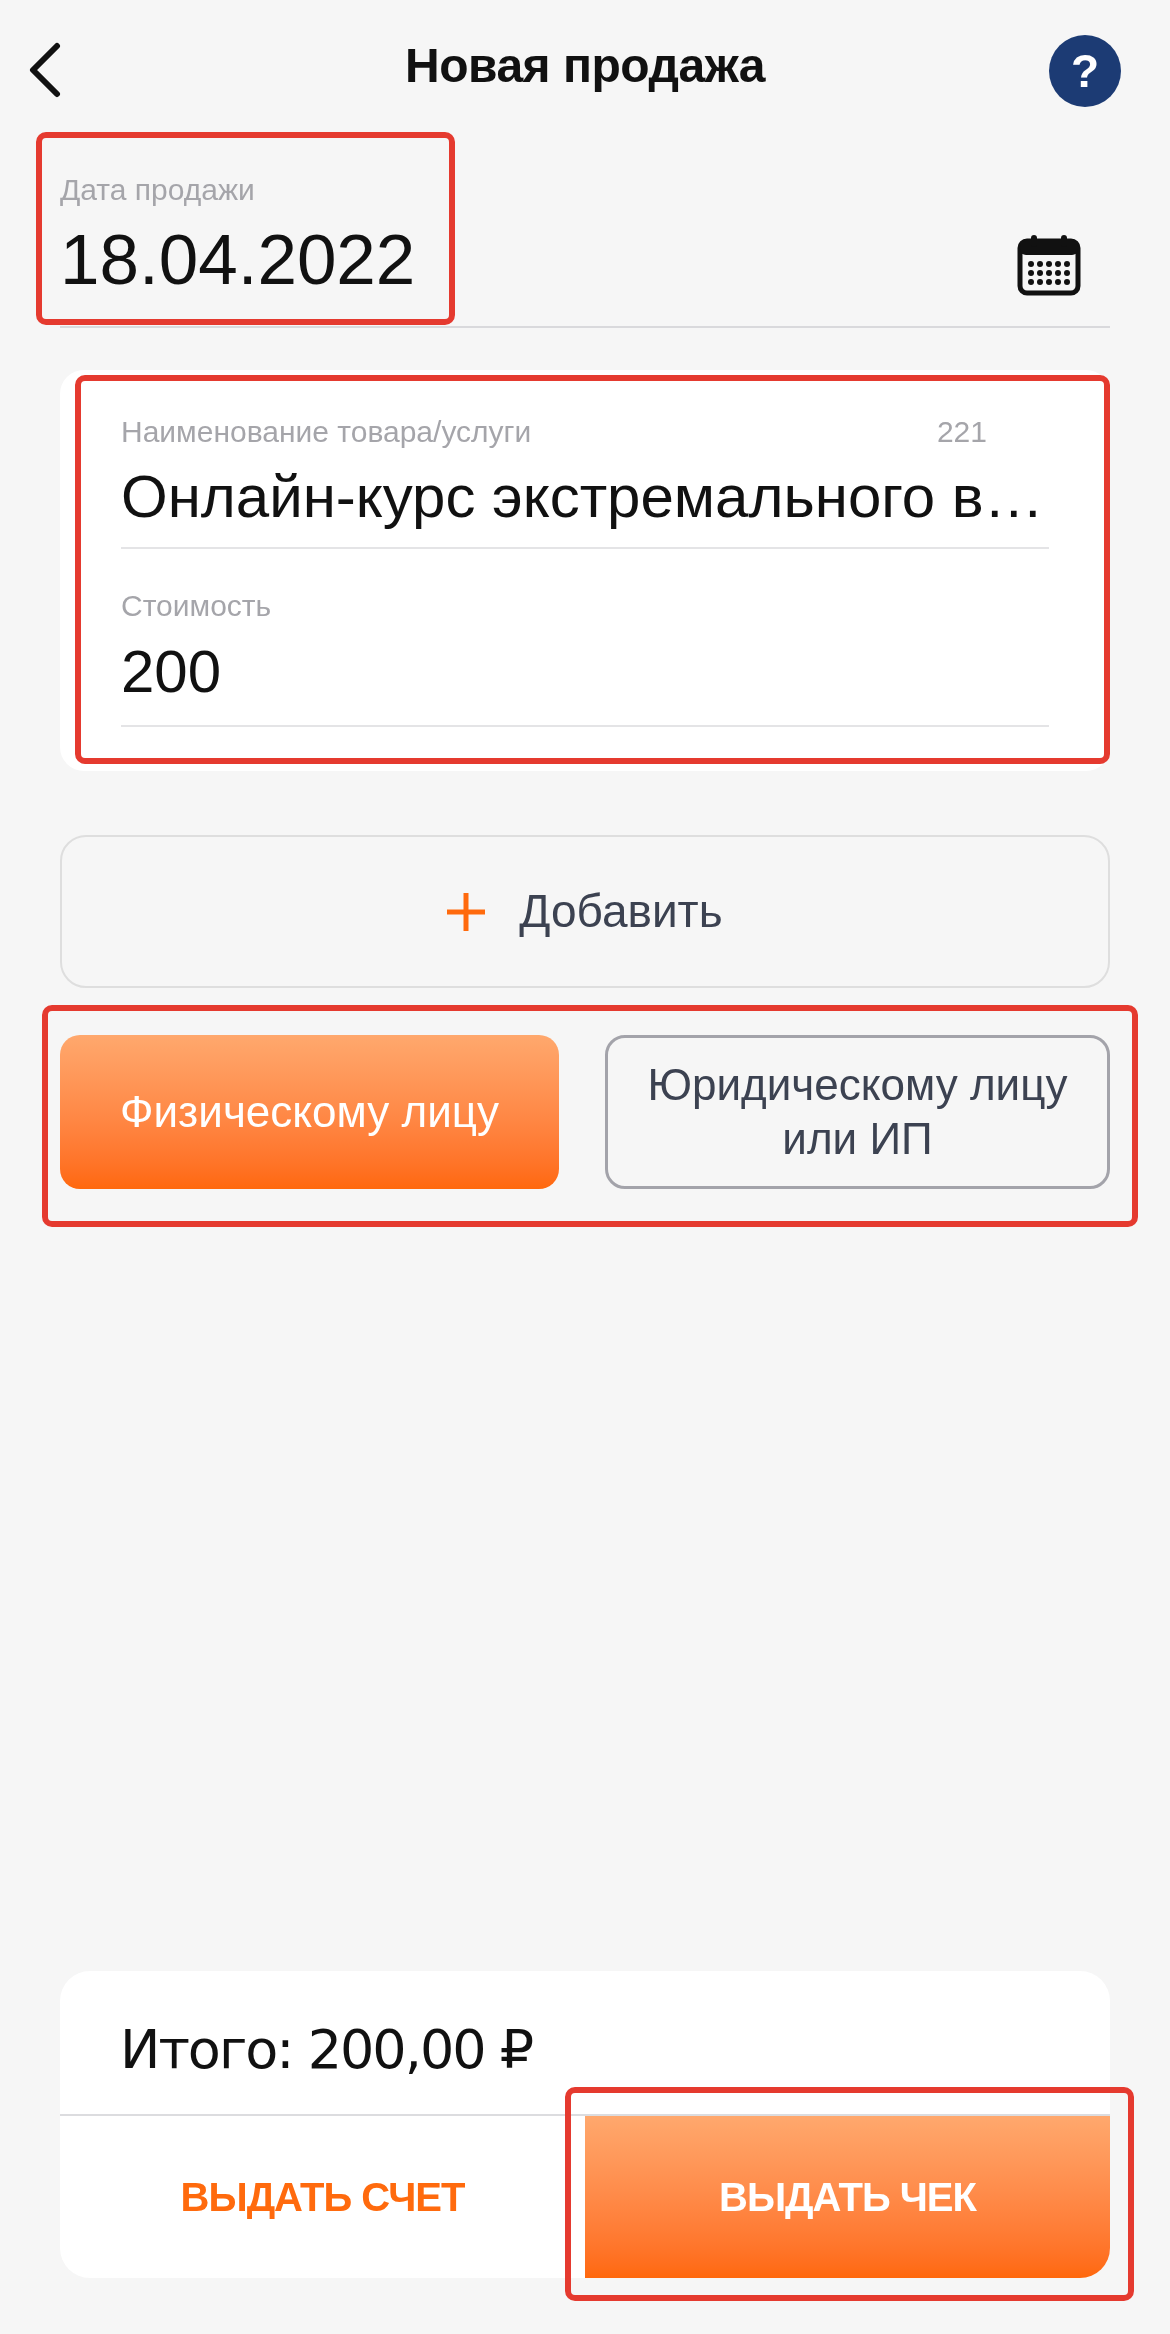 This screenshot has height=2334, width=1170. I want to click on customer-type-tab: Юридическому лицу или ИП, so click(857, 1112).